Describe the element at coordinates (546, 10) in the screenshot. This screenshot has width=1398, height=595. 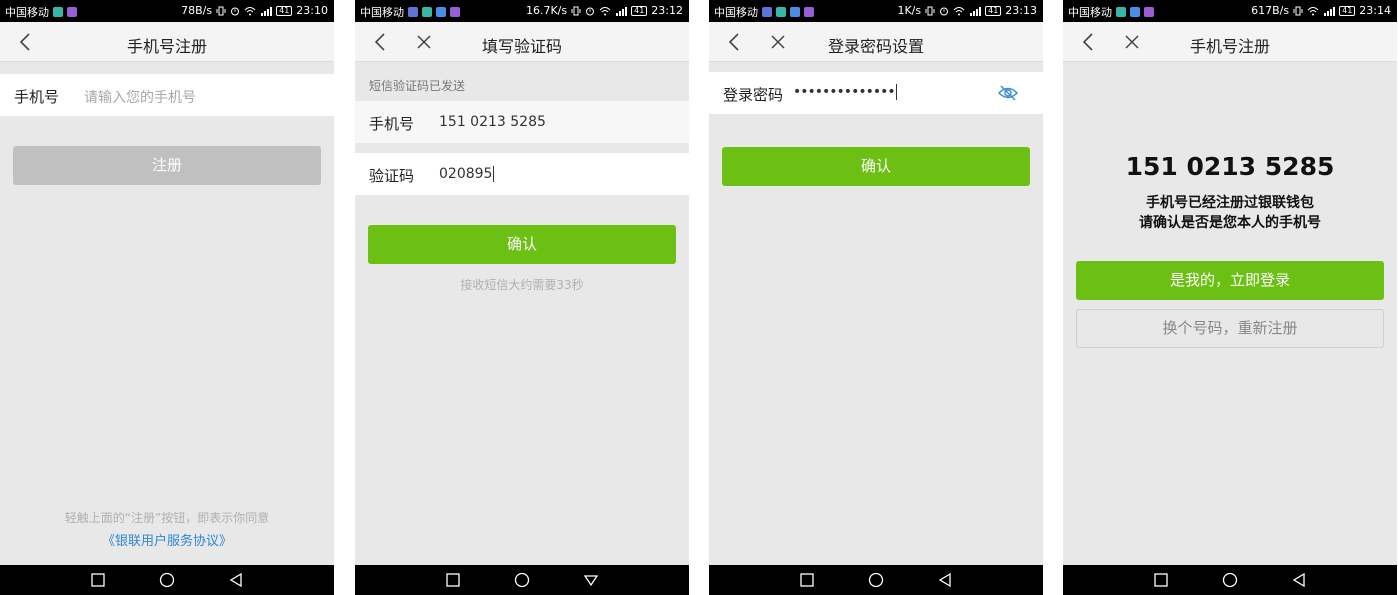
I see `network-speed: 16.7K/s` at that location.